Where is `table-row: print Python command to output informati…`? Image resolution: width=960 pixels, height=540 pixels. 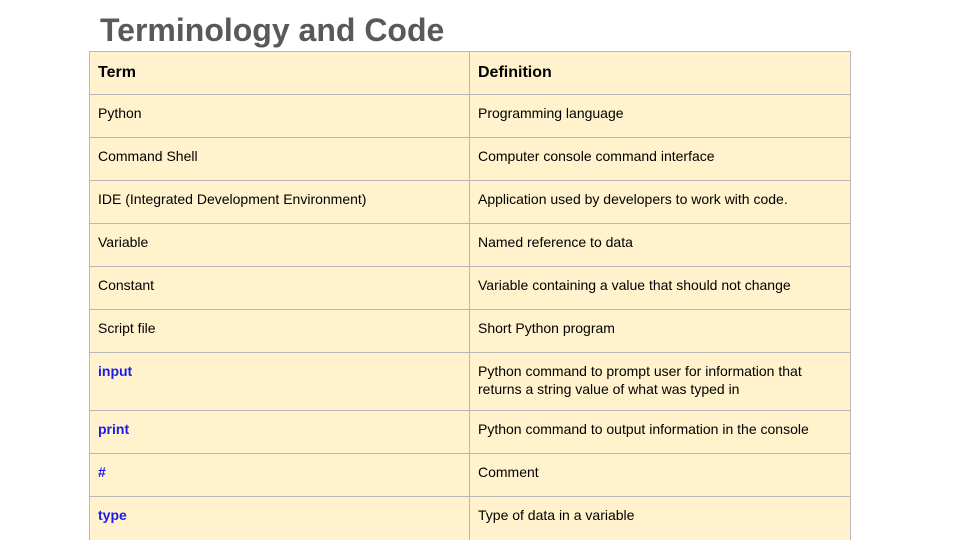 table-row: print Python command to output informati… is located at coordinates (470, 432).